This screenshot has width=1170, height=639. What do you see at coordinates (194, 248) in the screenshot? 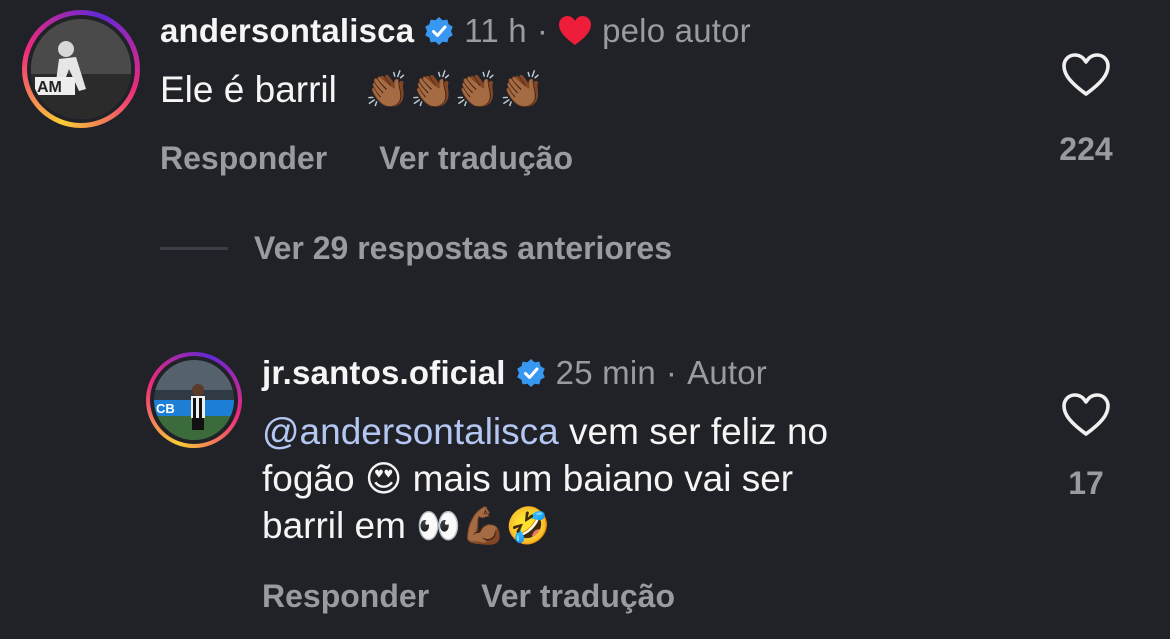
I see `replies-divider-line` at bounding box center [194, 248].